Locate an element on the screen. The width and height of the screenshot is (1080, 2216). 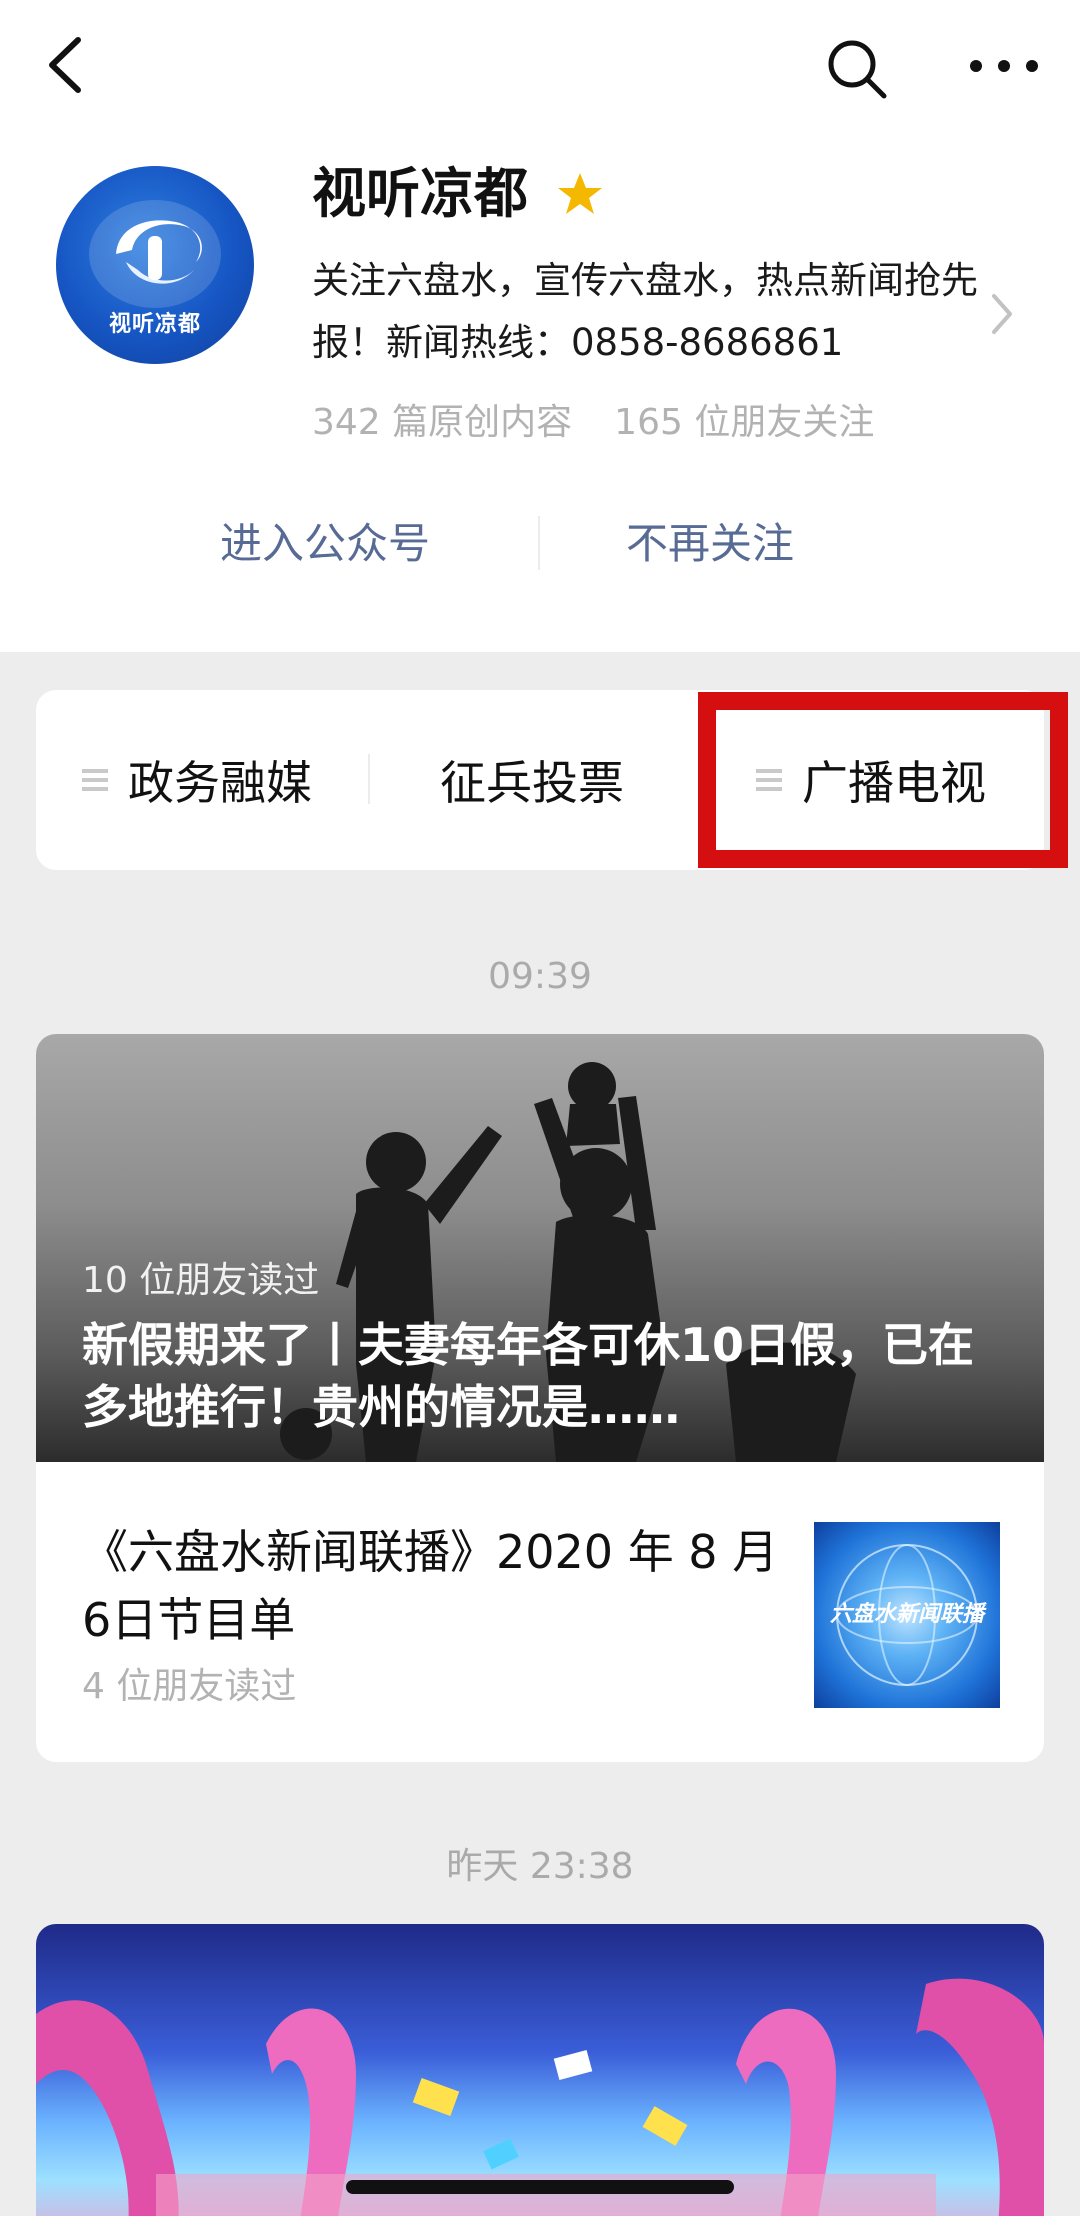
sub-article: 《六盘水新闻联播》2020 年 8 月6日节目单 4 位朋友读过 六盘水新闻联播 is located at coordinates (540, 1612).